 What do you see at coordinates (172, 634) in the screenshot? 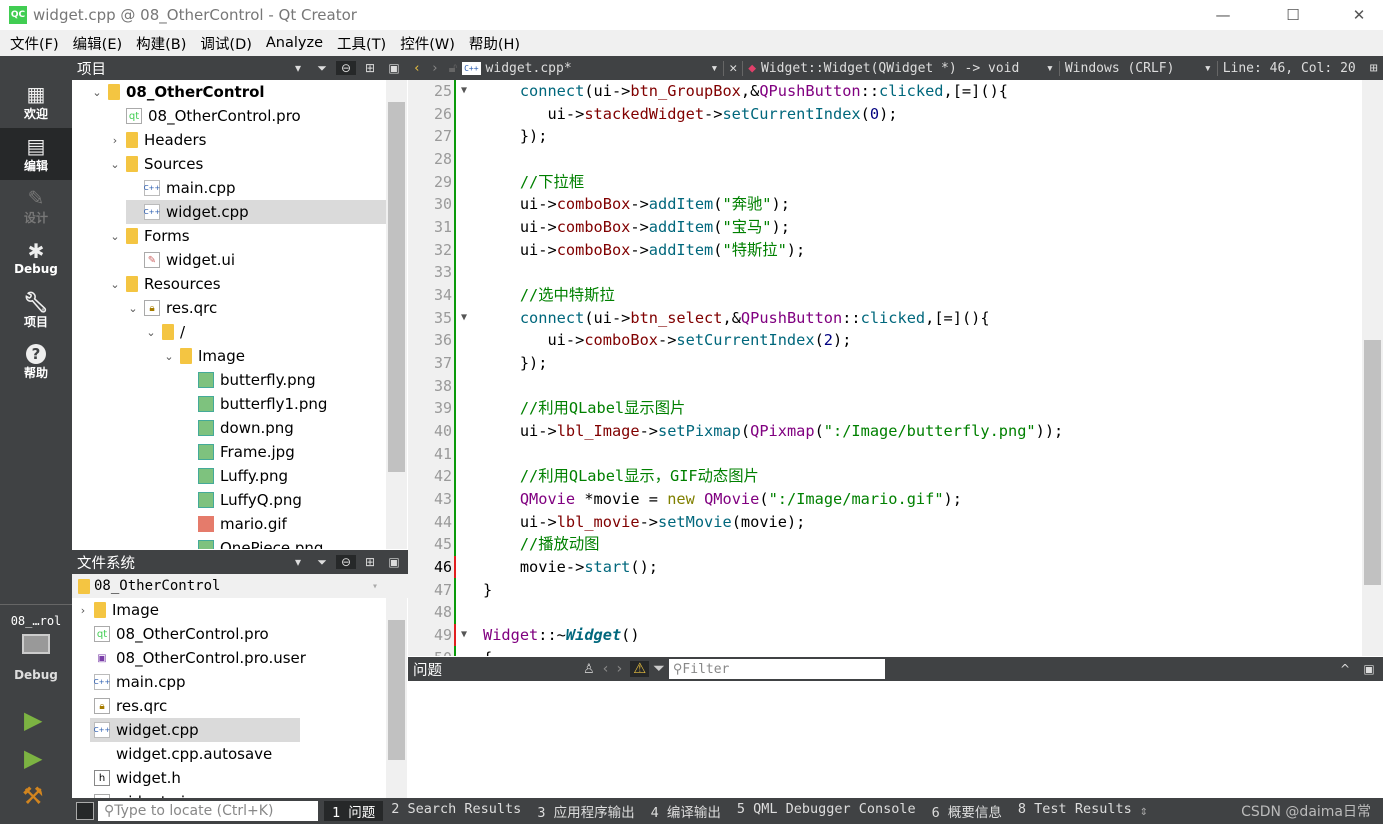
I see `filesystem-item: qt 08_OtherControl.pro` at bounding box center [172, 634].